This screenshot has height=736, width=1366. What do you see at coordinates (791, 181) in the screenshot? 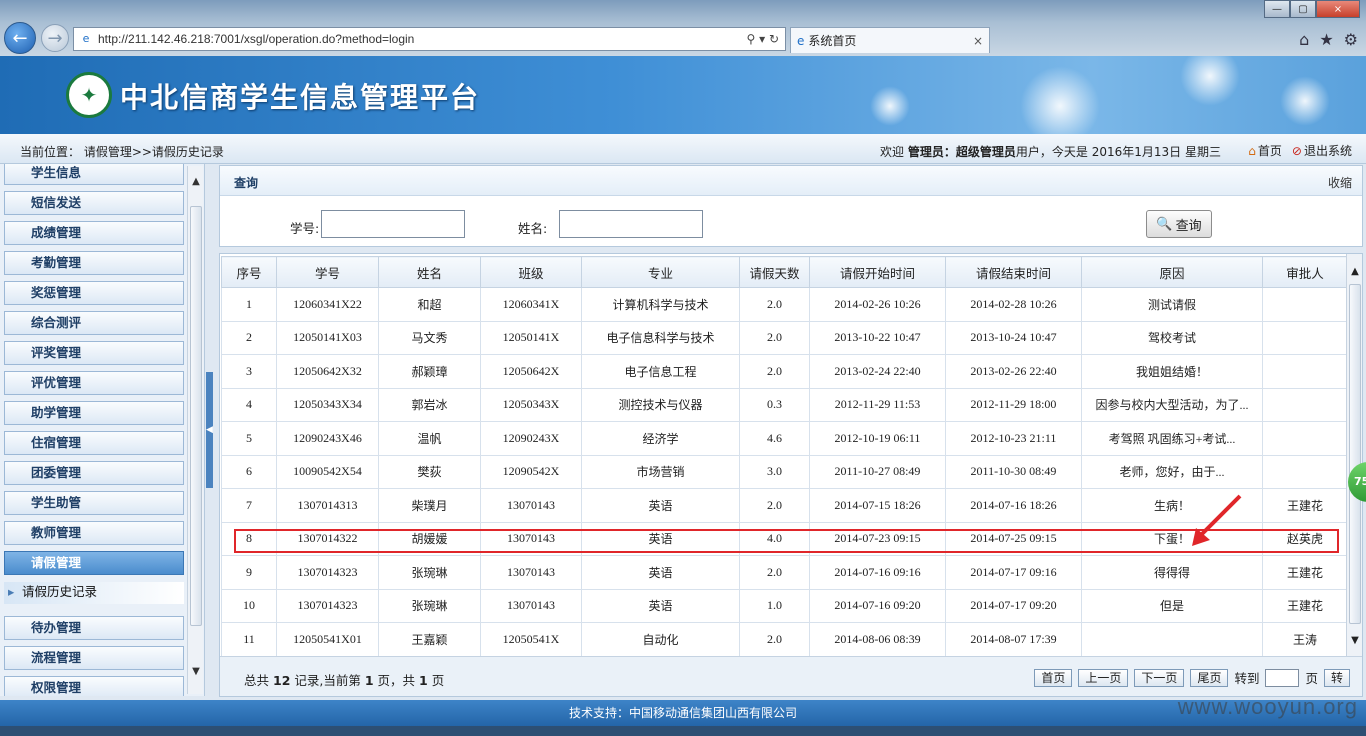
I see `query-header: 查询 收缩` at bounding box center [791, 181].